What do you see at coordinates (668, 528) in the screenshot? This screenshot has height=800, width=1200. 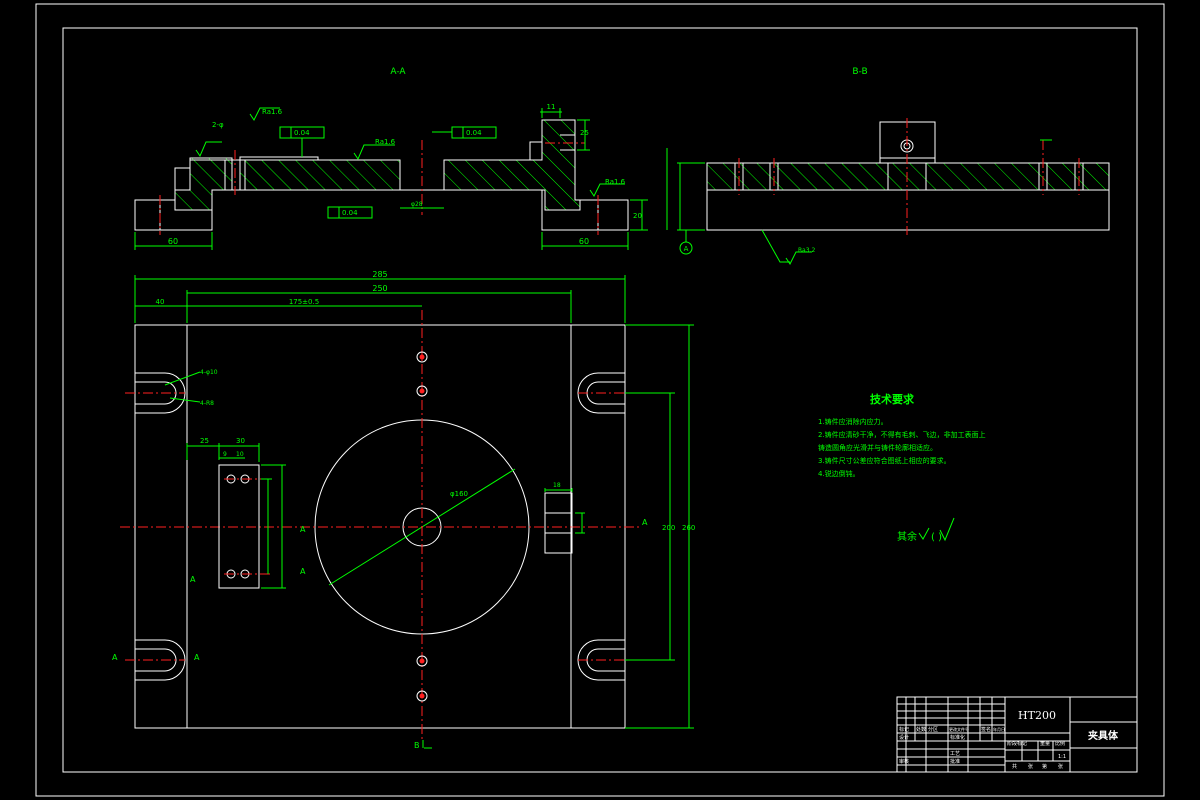 I see `dim-200: 200` at bounding box center [668, 528].